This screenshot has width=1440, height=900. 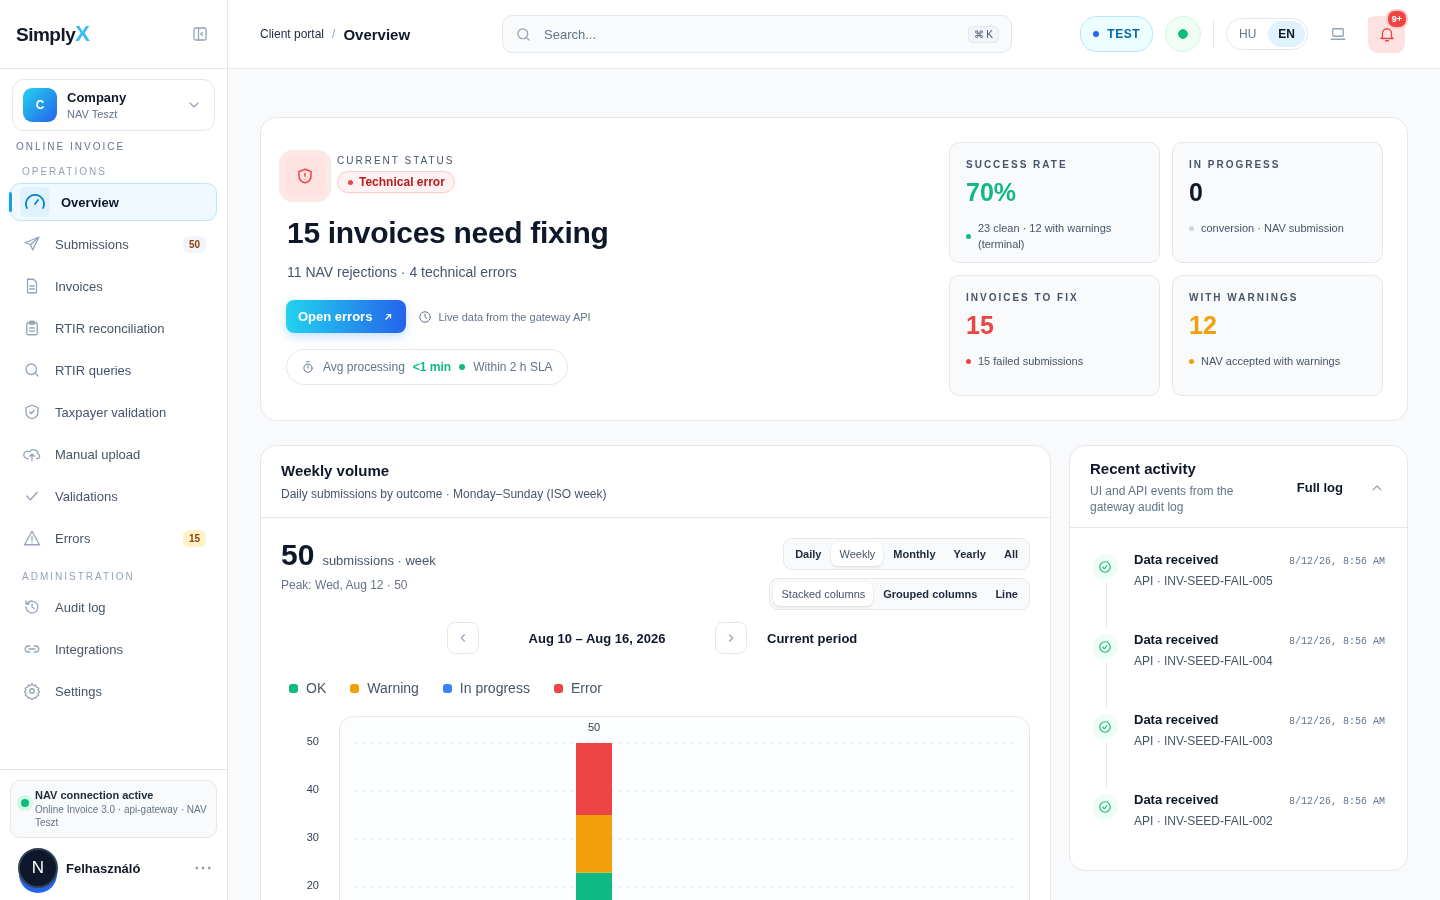 I want to click on warning-icon, so click(x=32, y=538).